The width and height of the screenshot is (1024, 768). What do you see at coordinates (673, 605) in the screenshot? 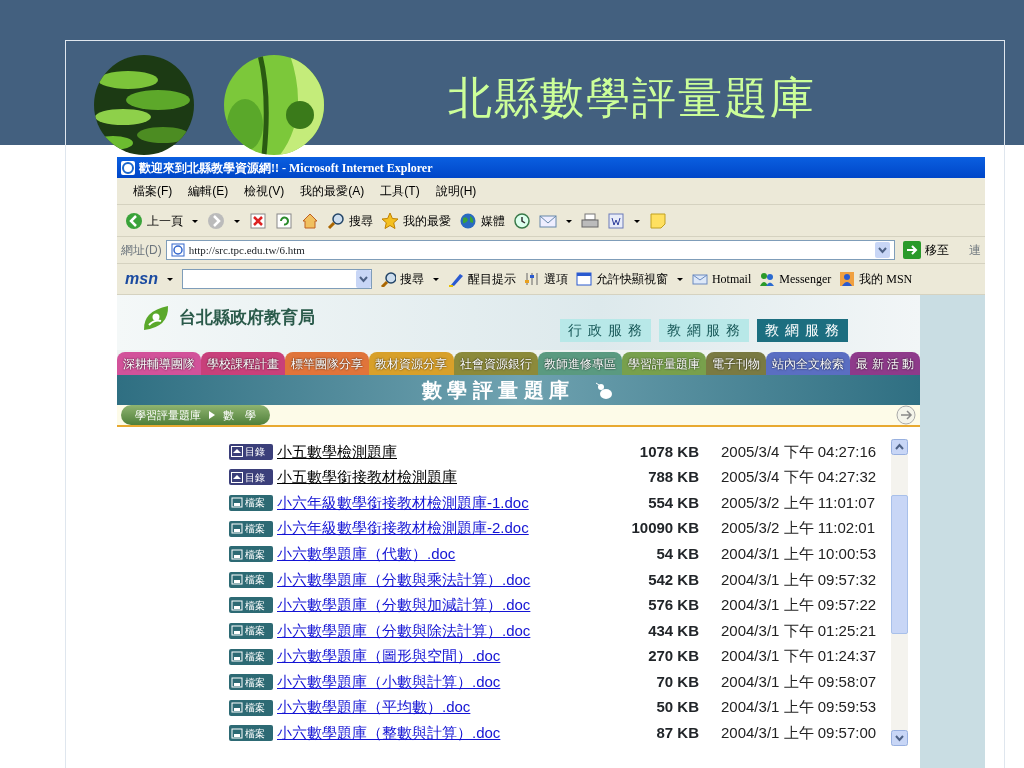
I see `file-size: 576 KB` at bounding box center [673, 605].